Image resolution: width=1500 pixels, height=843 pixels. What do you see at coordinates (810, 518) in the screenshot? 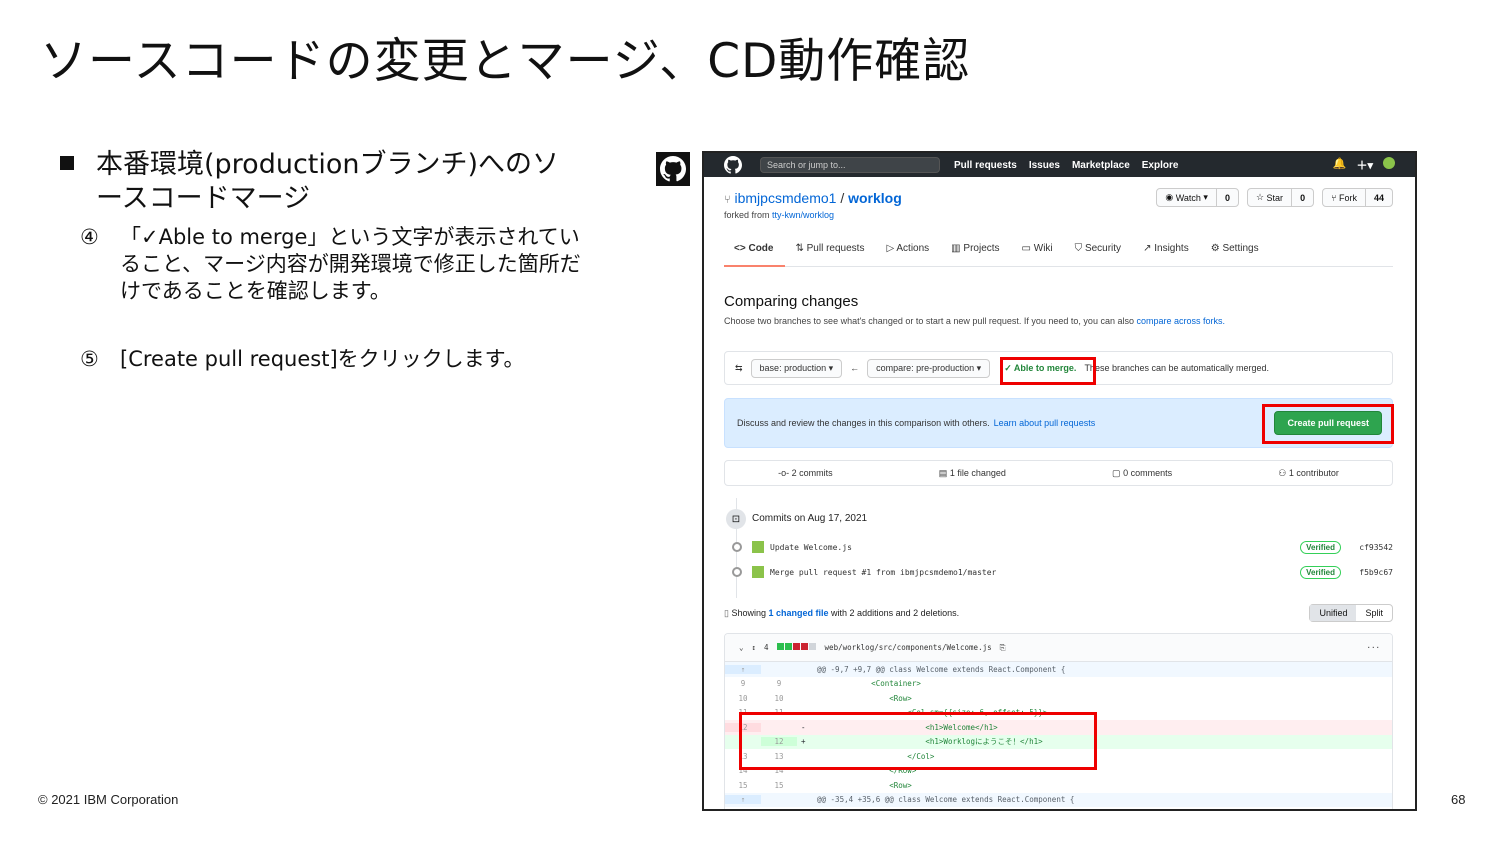
I see `commits-heading: Commits on Aug 17, 2021` at bounding box center [810, 518].